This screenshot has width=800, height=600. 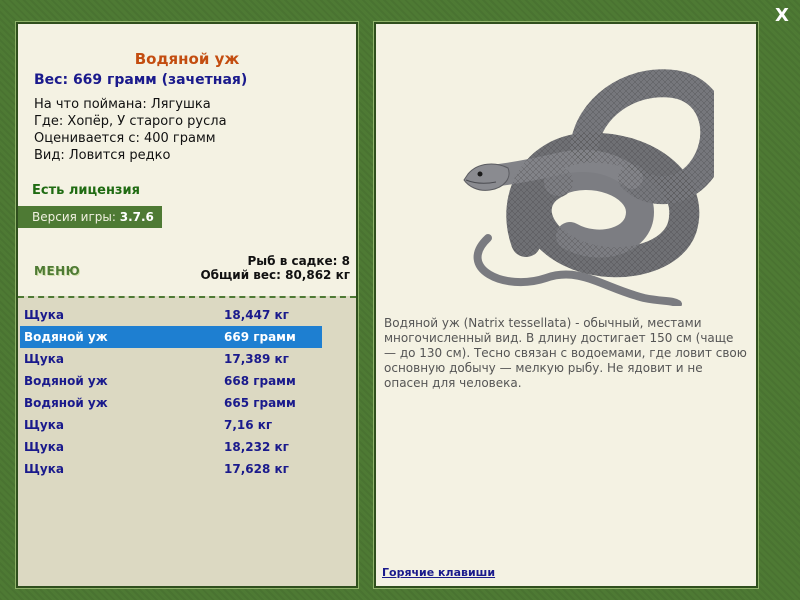 What do you see at coordinates (136, 217) in the screenshot?
I see `version-number: 3.7.6` at bounding box center [136, 217].